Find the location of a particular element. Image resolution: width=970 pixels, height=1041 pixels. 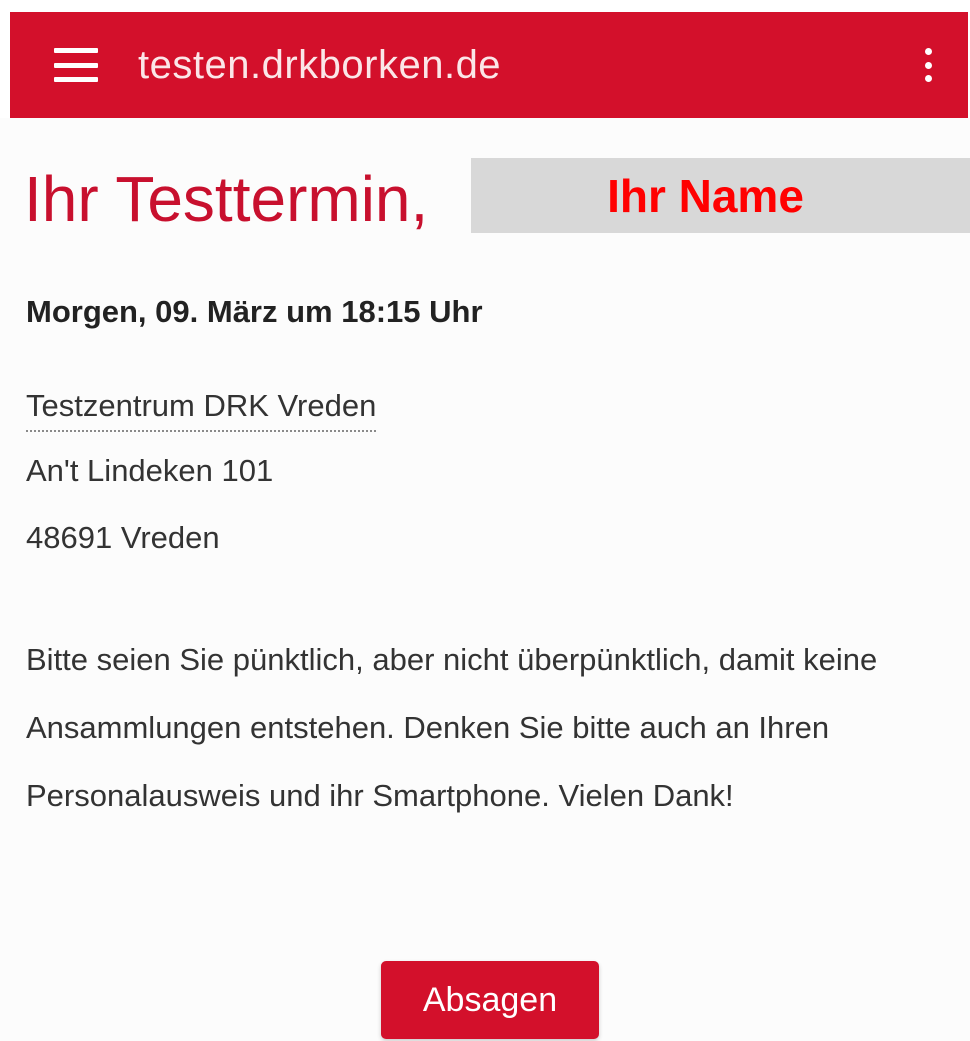

cancel-button: Absagen is located at coordinates (490, 1000).